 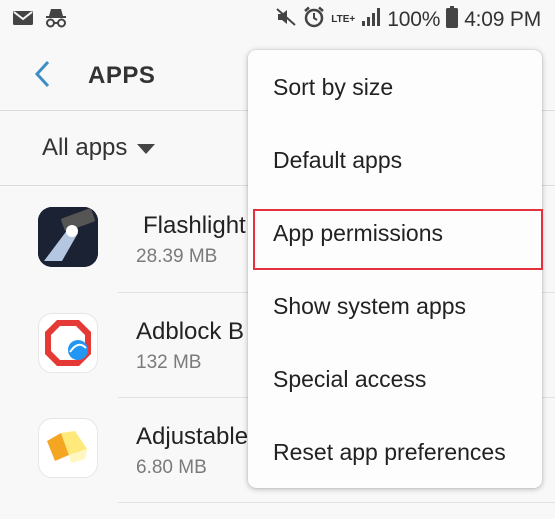 I want to click on lte-icon: LTE+, so click(x=343, y=19).